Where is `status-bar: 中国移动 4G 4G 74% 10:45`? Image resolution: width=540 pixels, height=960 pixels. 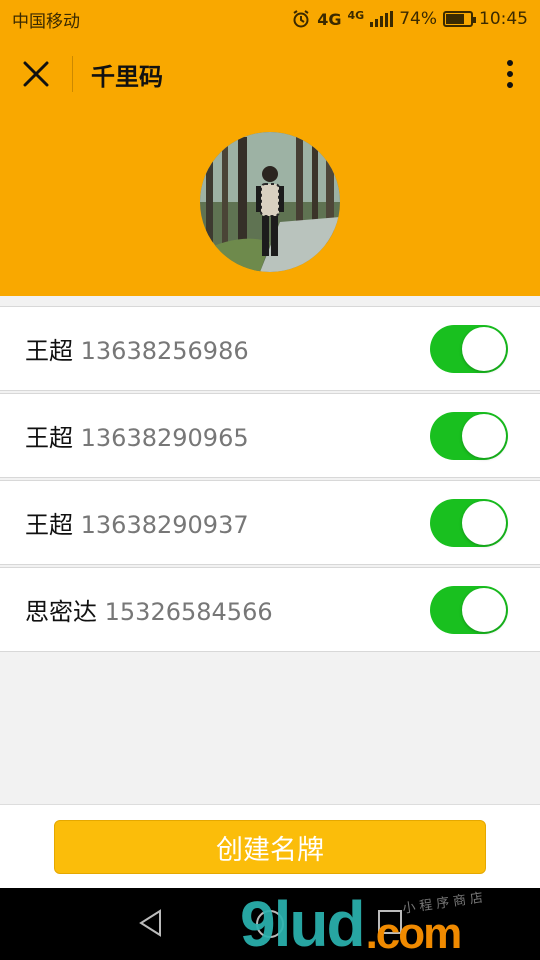 status-bar: 中国移动 4G 4G 74% 10:45 is located at coordinates (270, 19).